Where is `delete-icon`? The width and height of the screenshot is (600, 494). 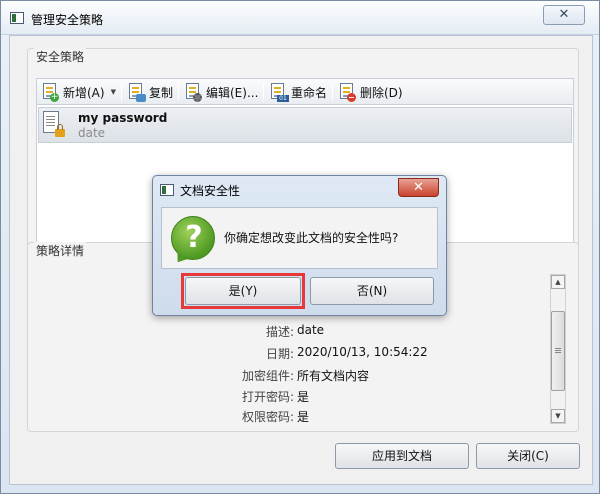 delete-icon is located at coordinates (347, 92).